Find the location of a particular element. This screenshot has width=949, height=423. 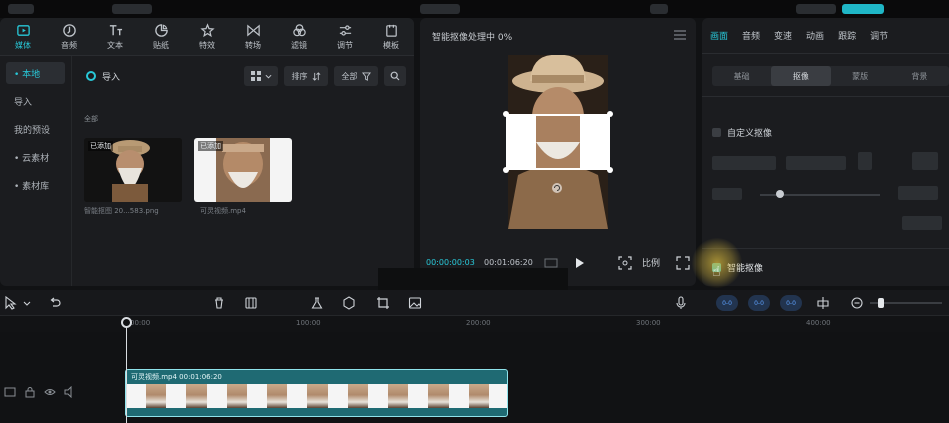

playhead-handle is located at coordinates (126, 322).